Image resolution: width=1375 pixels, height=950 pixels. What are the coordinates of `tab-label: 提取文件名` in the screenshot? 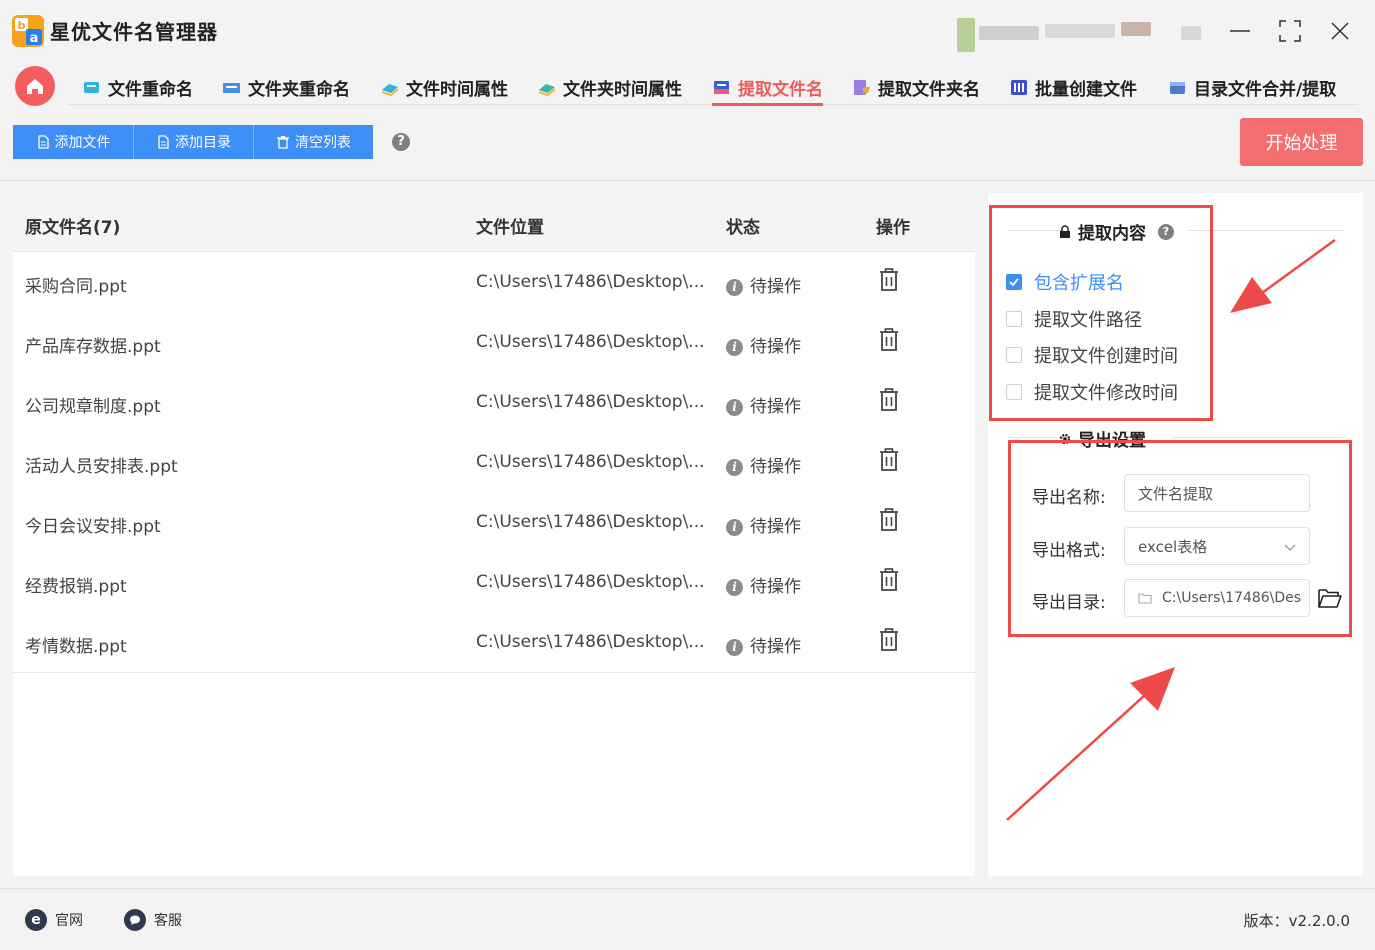 It's located at (780, 89).